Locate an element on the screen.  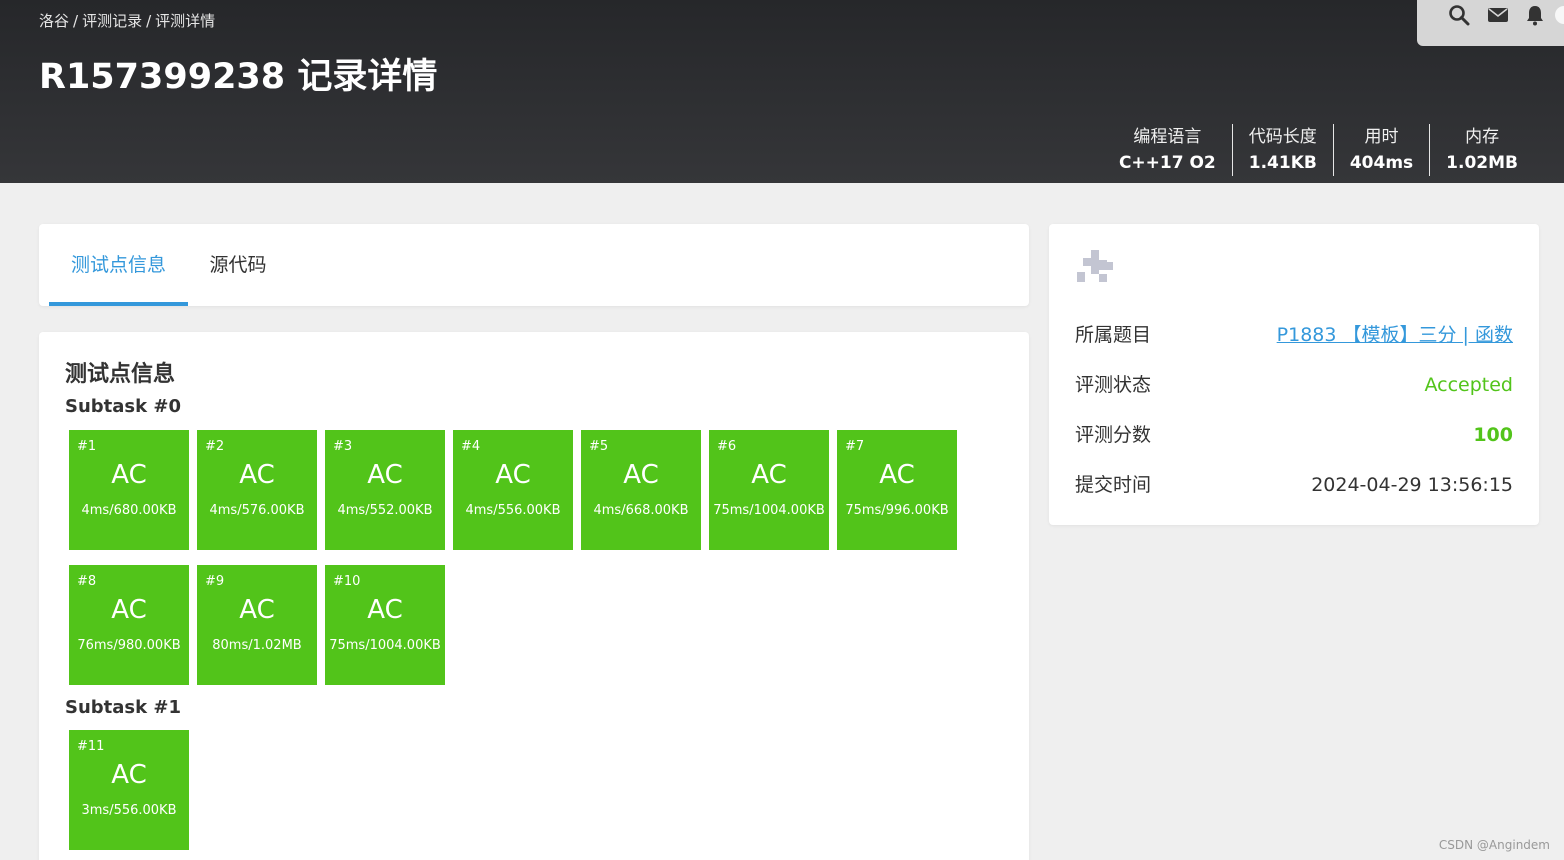
section-title: 测试点信息 is located at coordinates (120, 374).